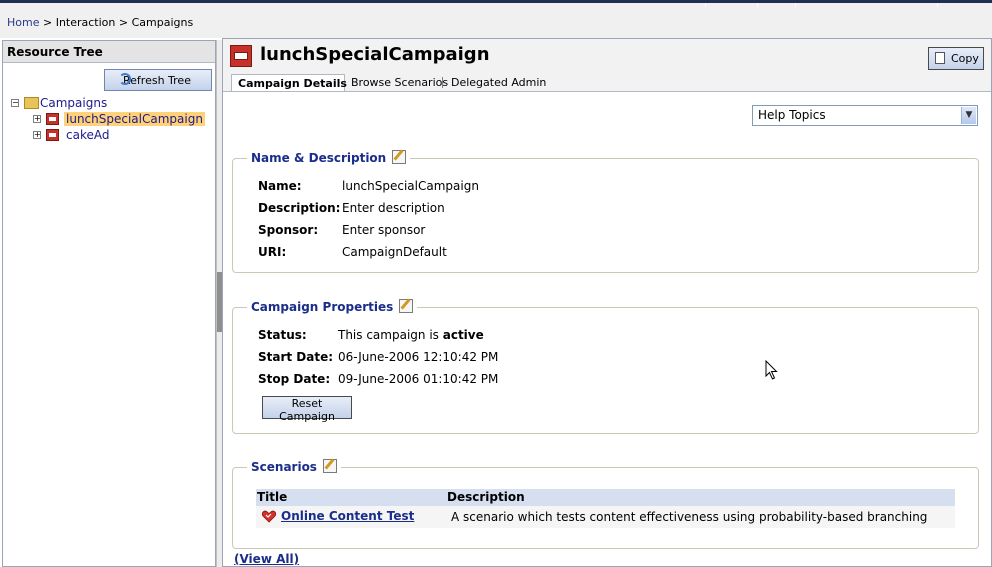  Describe the element at coordinates (288, 230) in the screenshot. I see `sponsor-label: Sponsor:` at that location.